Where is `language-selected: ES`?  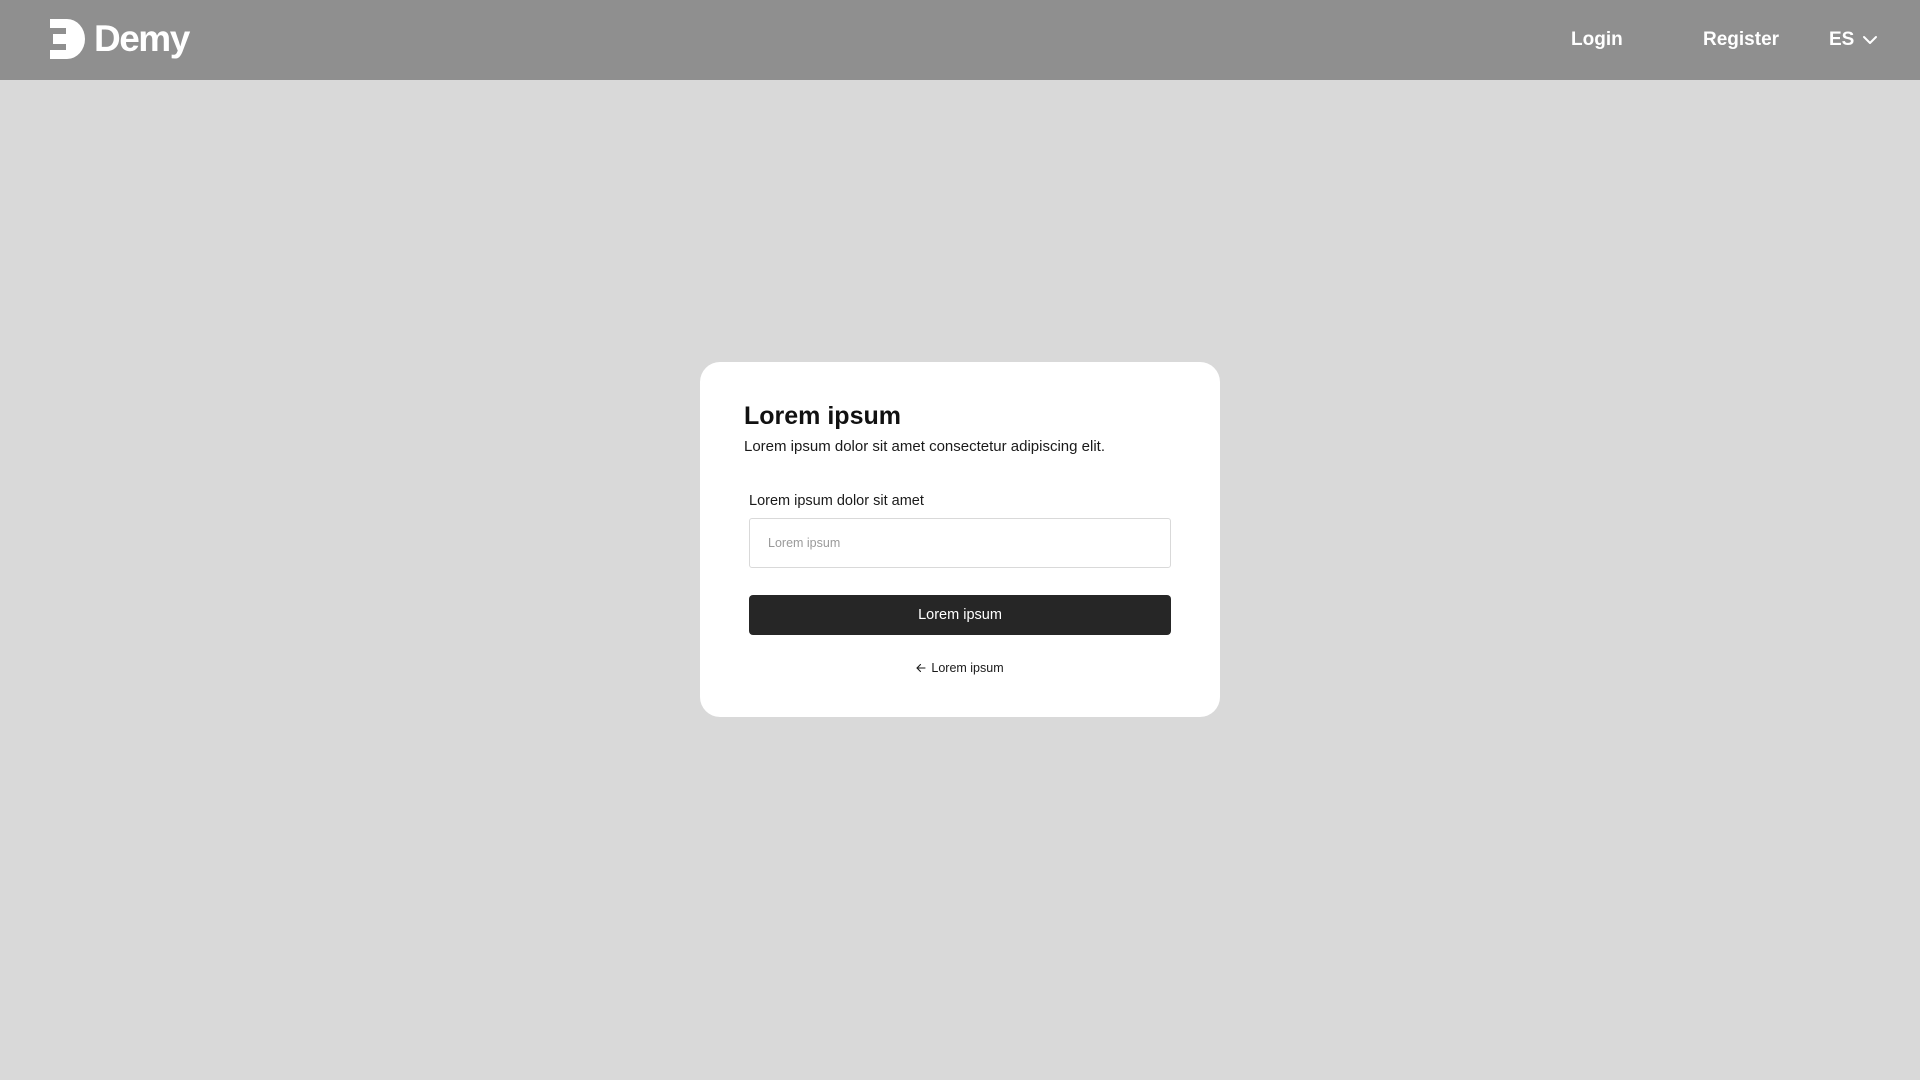 language-selected: ES is located at coordinates (1842, 39).